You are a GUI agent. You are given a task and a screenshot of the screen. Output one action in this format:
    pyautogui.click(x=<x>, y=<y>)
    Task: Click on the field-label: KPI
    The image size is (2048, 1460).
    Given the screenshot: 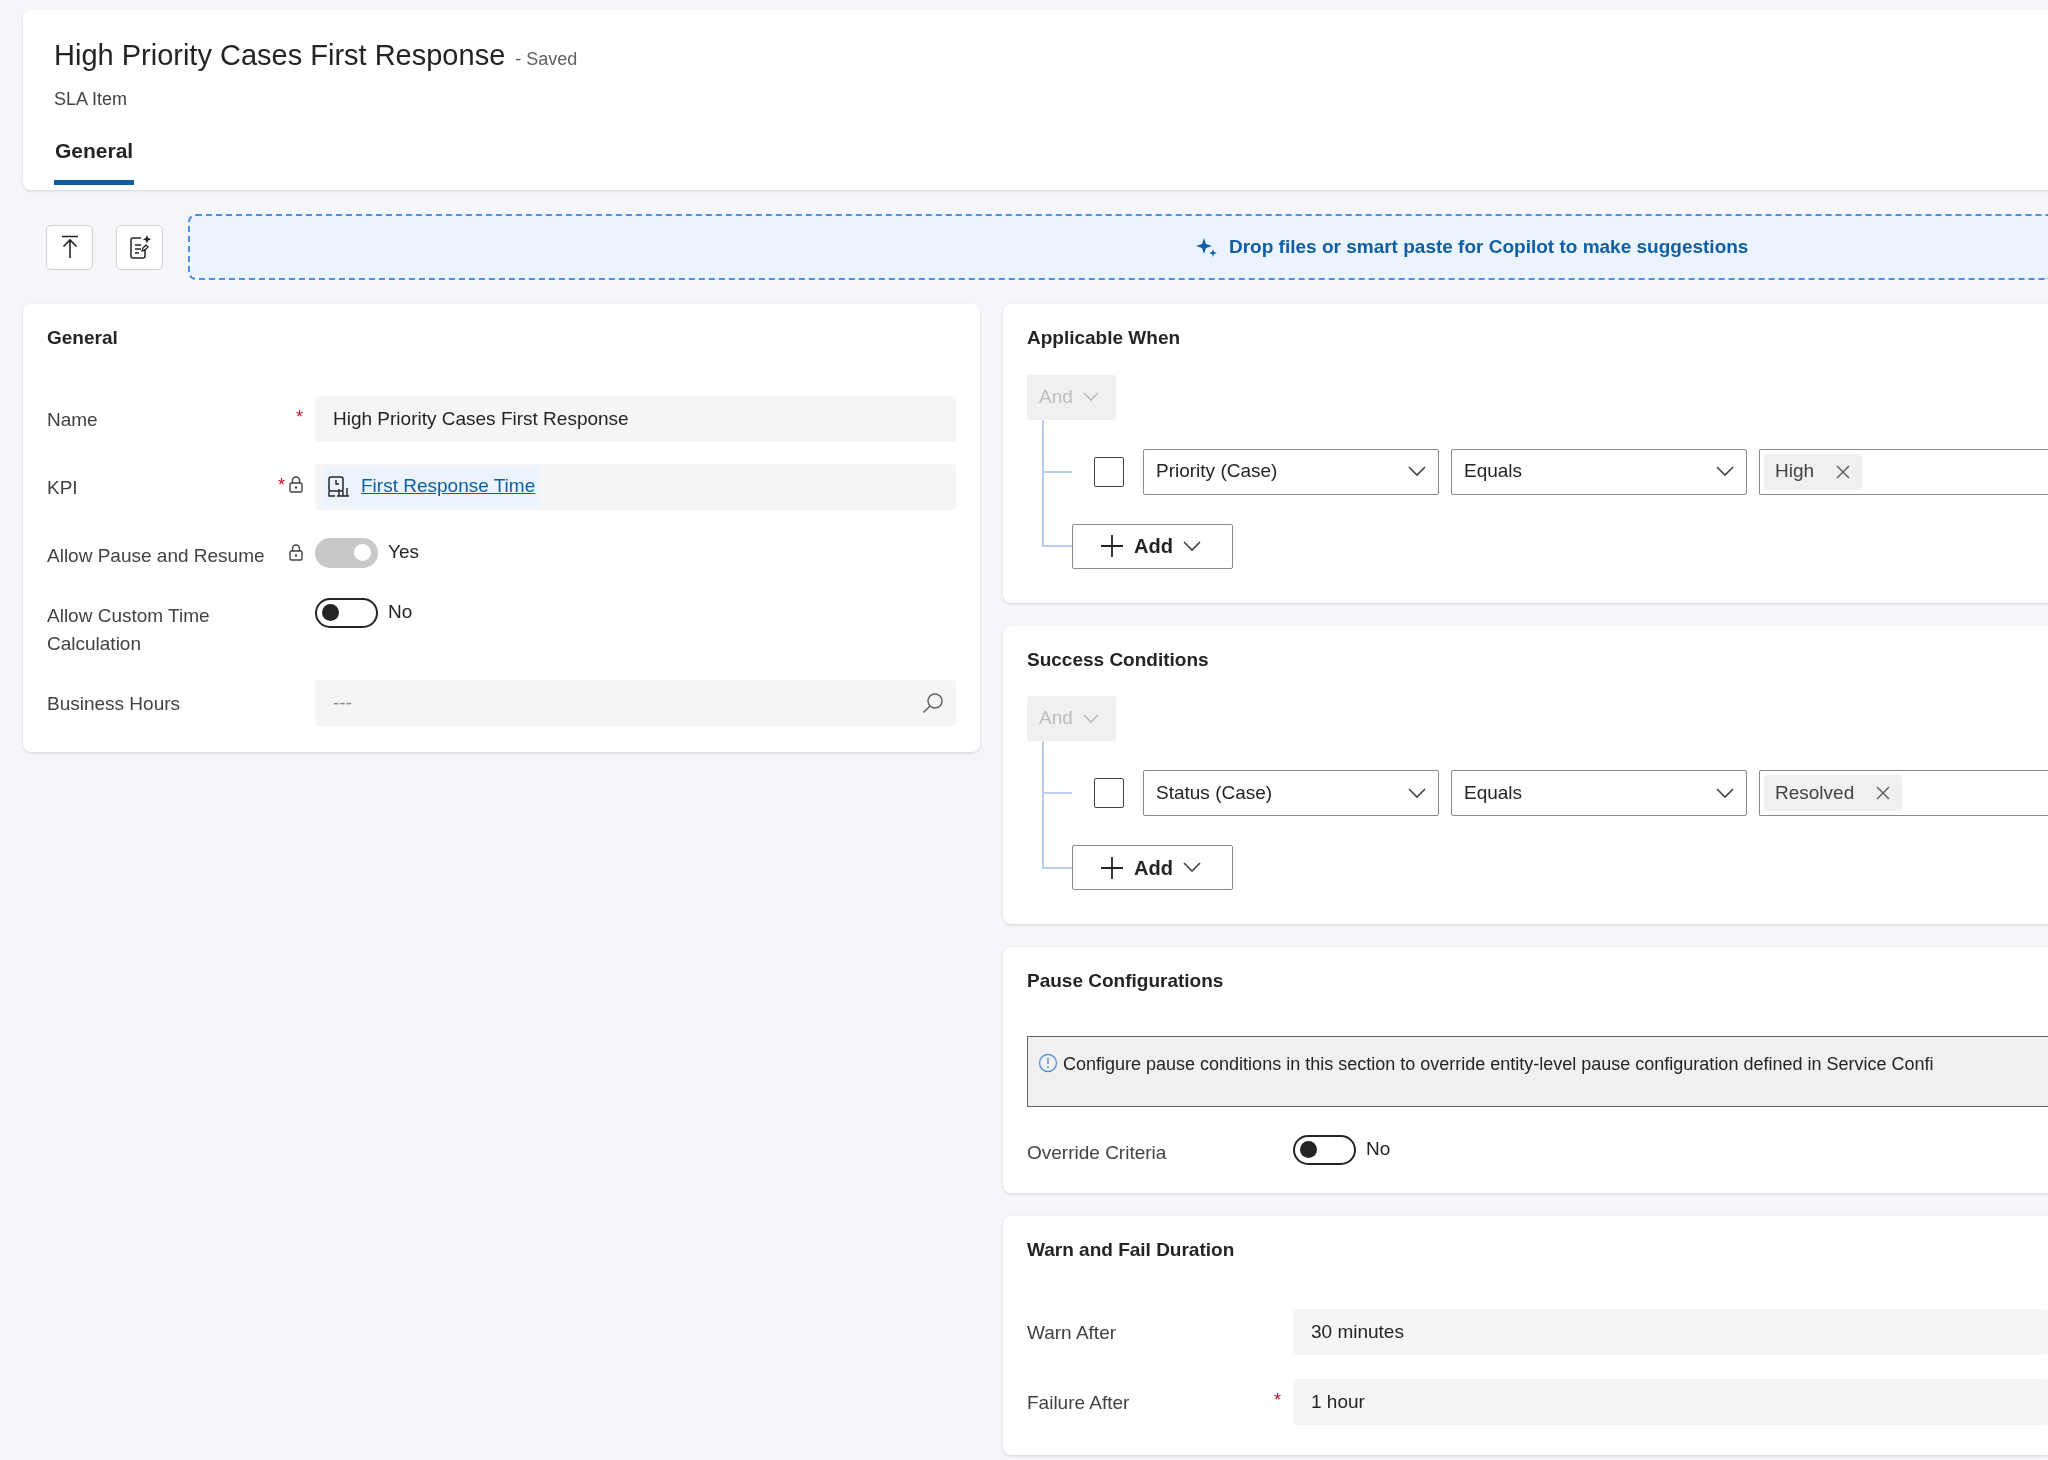 What is the action you would take?
    pyautogui.click(x=62, y=487)
    